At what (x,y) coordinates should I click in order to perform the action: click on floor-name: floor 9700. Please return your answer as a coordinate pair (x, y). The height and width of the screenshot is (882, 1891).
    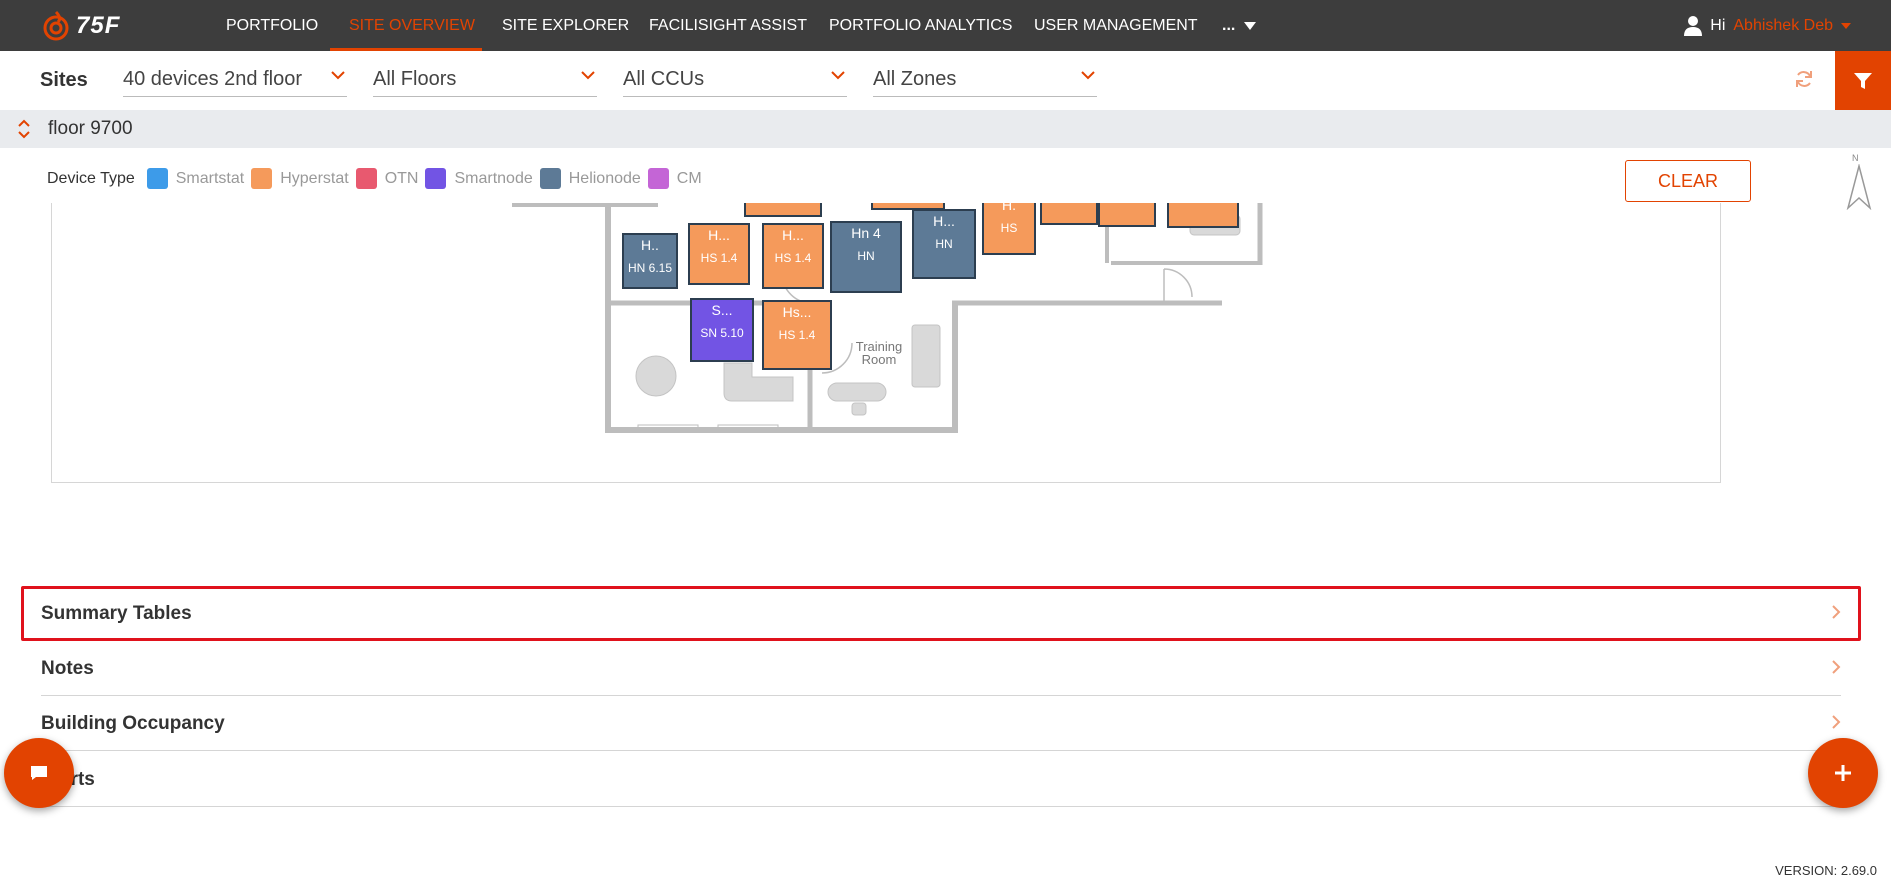
    Looking at the image, I should click on (90, 128).